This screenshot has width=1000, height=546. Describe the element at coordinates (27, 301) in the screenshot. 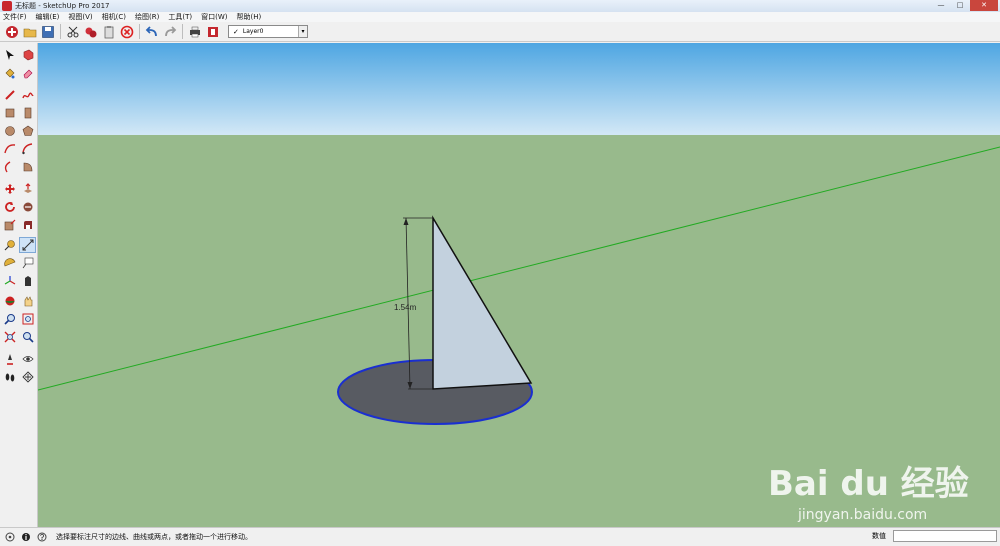

I see `pan-tool` at that location.